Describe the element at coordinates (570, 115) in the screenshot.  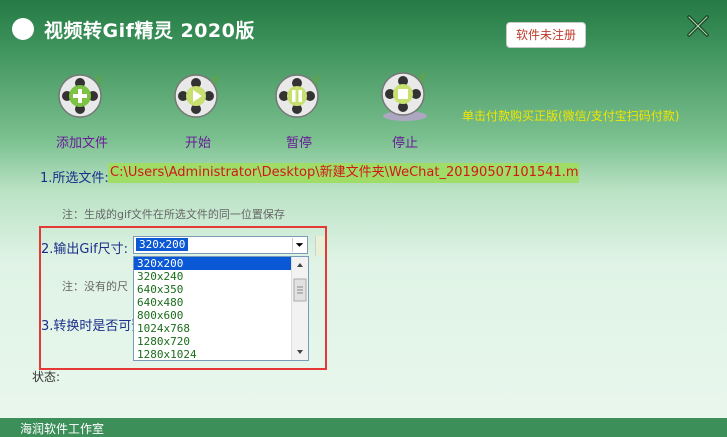
I see `purchase-link: 单击付款购买正版(微信/支付宝扫码付款)` at that location.